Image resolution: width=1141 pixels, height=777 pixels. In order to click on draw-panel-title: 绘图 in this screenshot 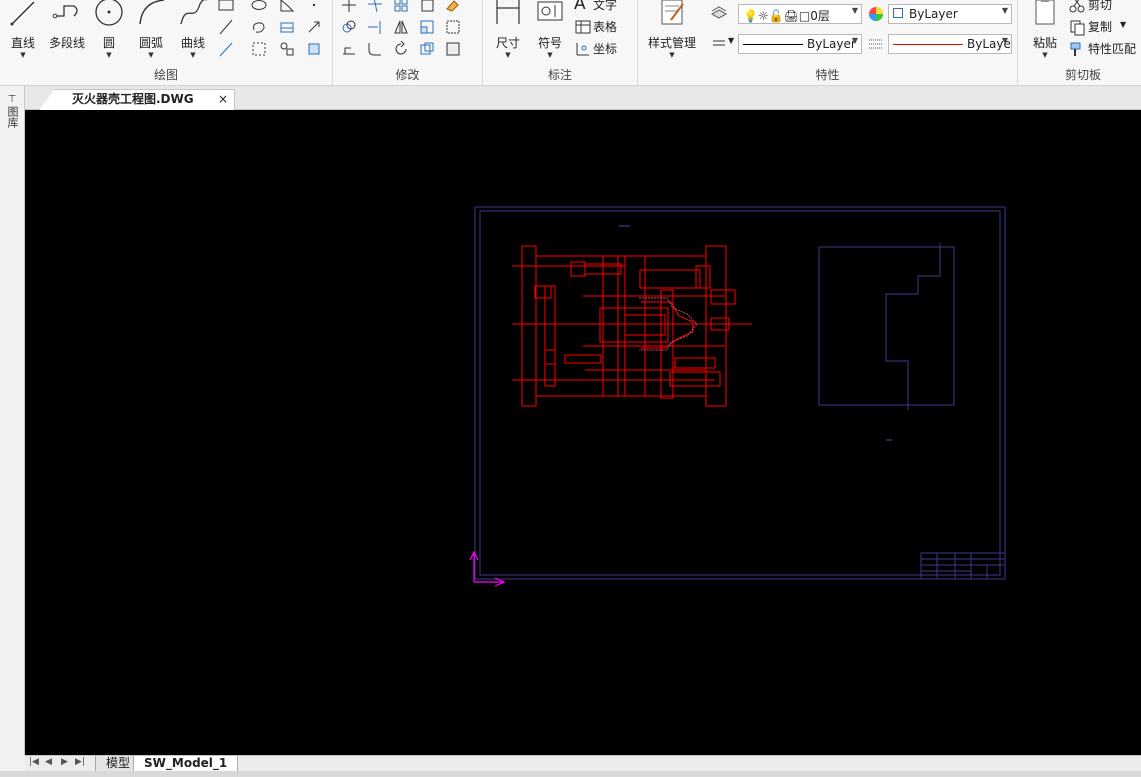, I will do `click(165, 75)`.